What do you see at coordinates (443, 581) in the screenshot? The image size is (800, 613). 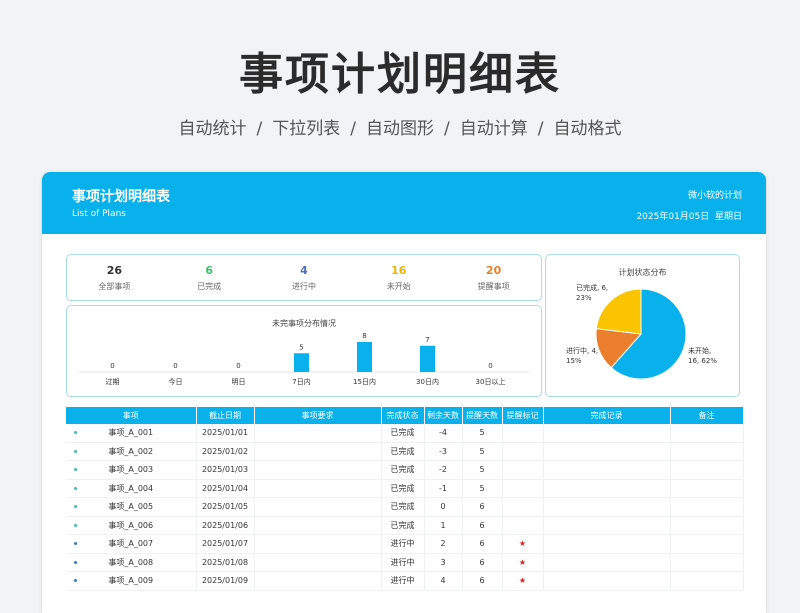 I see `table-cell-remain: 4` at bounding box center [443, 581].